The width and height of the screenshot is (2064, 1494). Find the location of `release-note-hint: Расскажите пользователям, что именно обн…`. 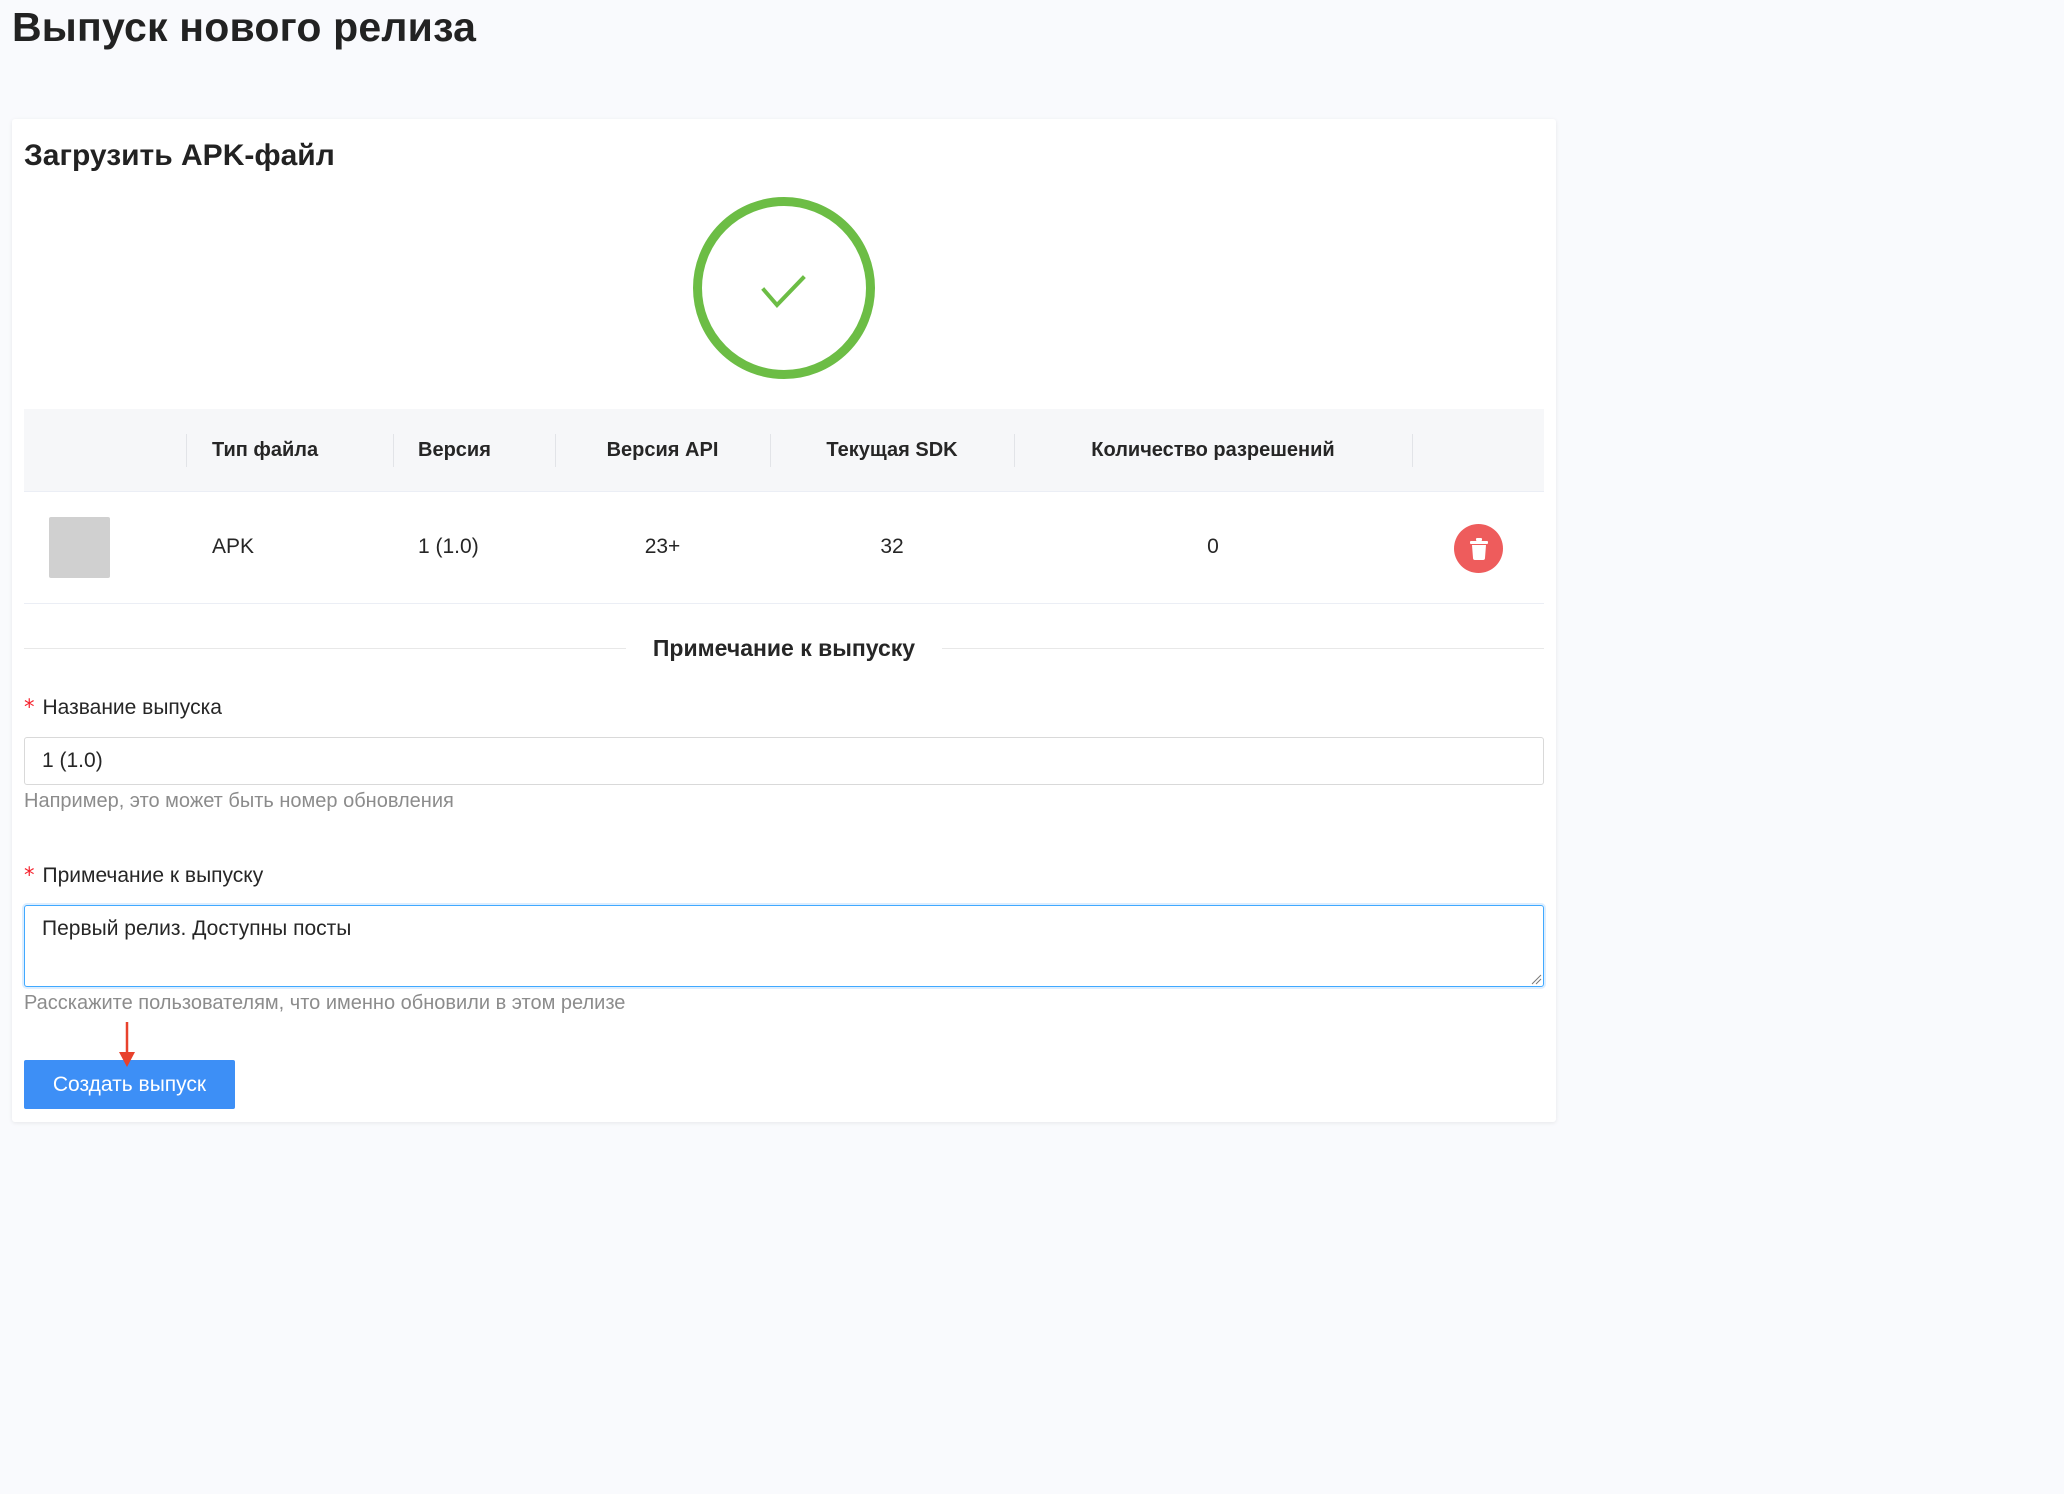

release-note-hint: Расскажите пользователям, что именно обн… is located at coordinates (325, 1003).